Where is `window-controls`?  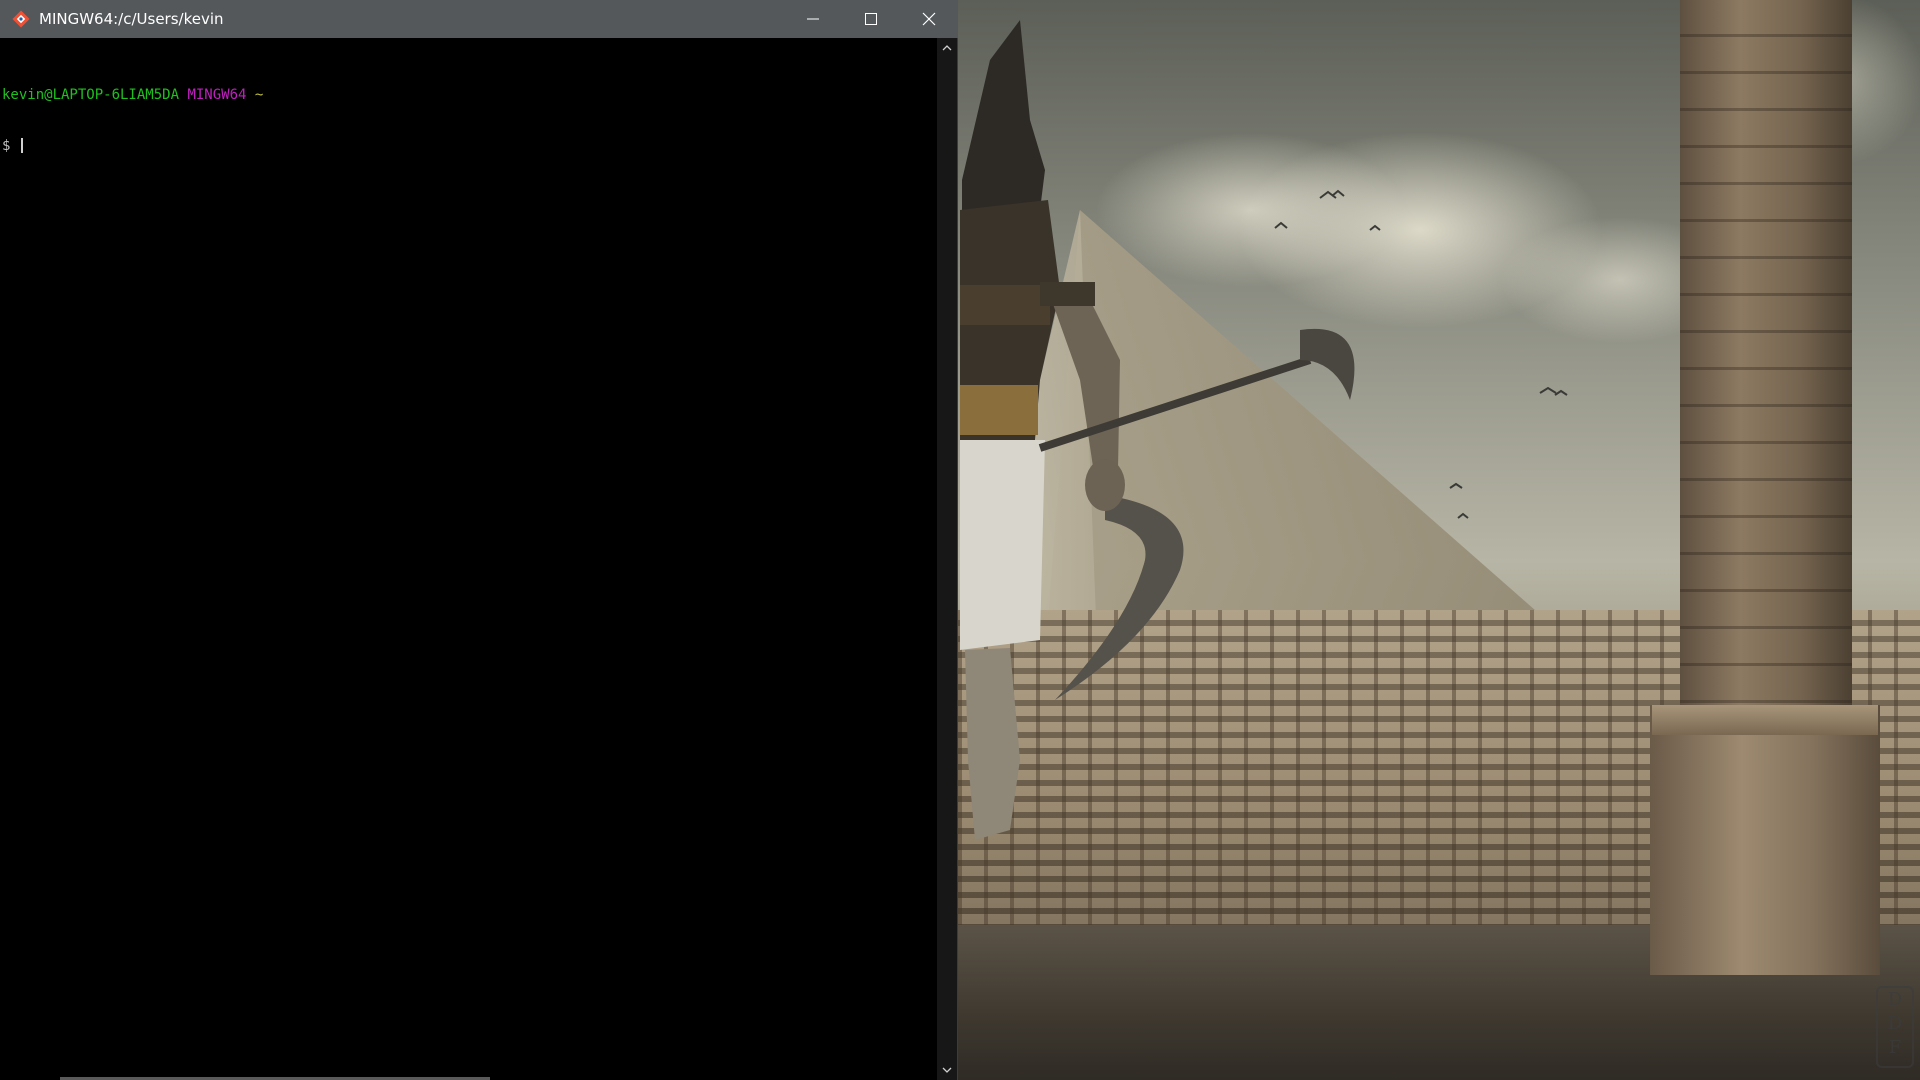 window-controls is located at coordinates (871, 19).